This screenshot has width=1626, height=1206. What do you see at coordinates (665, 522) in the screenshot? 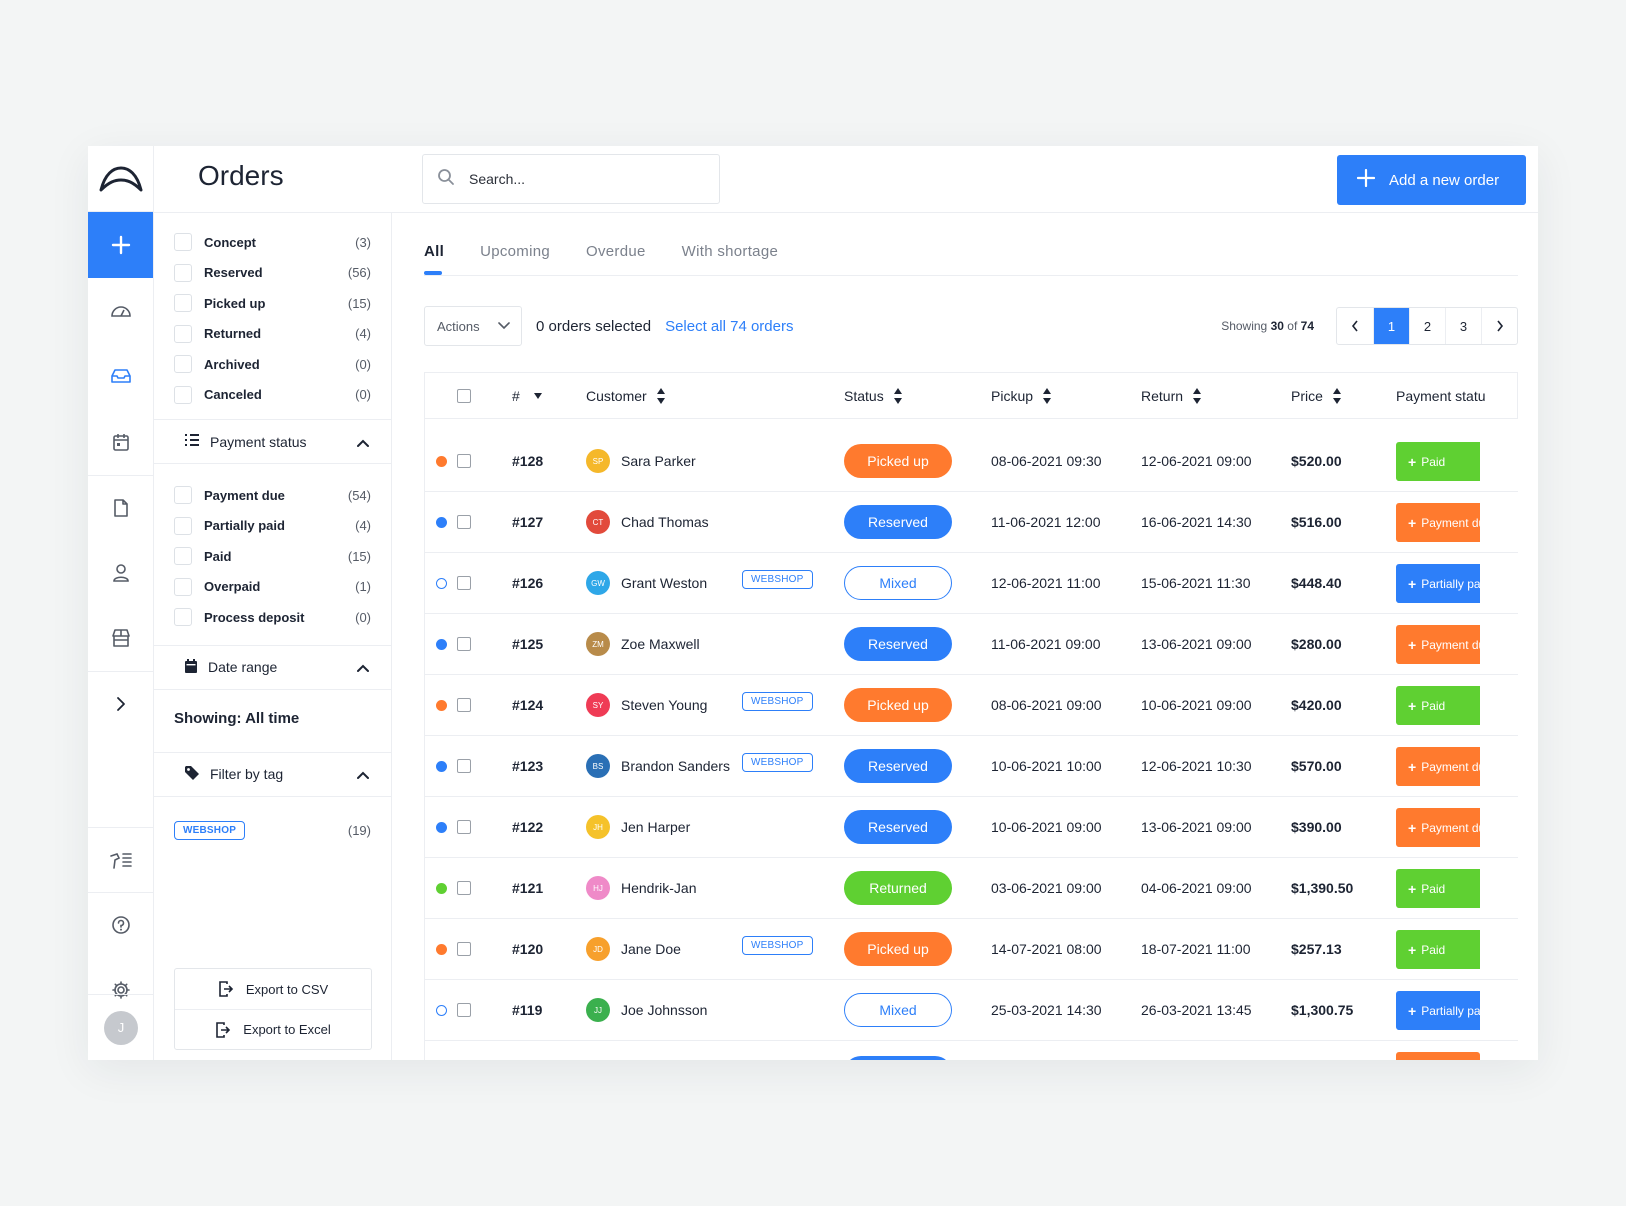
I see `customer-name: Chad Thomas` at bounding box center [665, 522].